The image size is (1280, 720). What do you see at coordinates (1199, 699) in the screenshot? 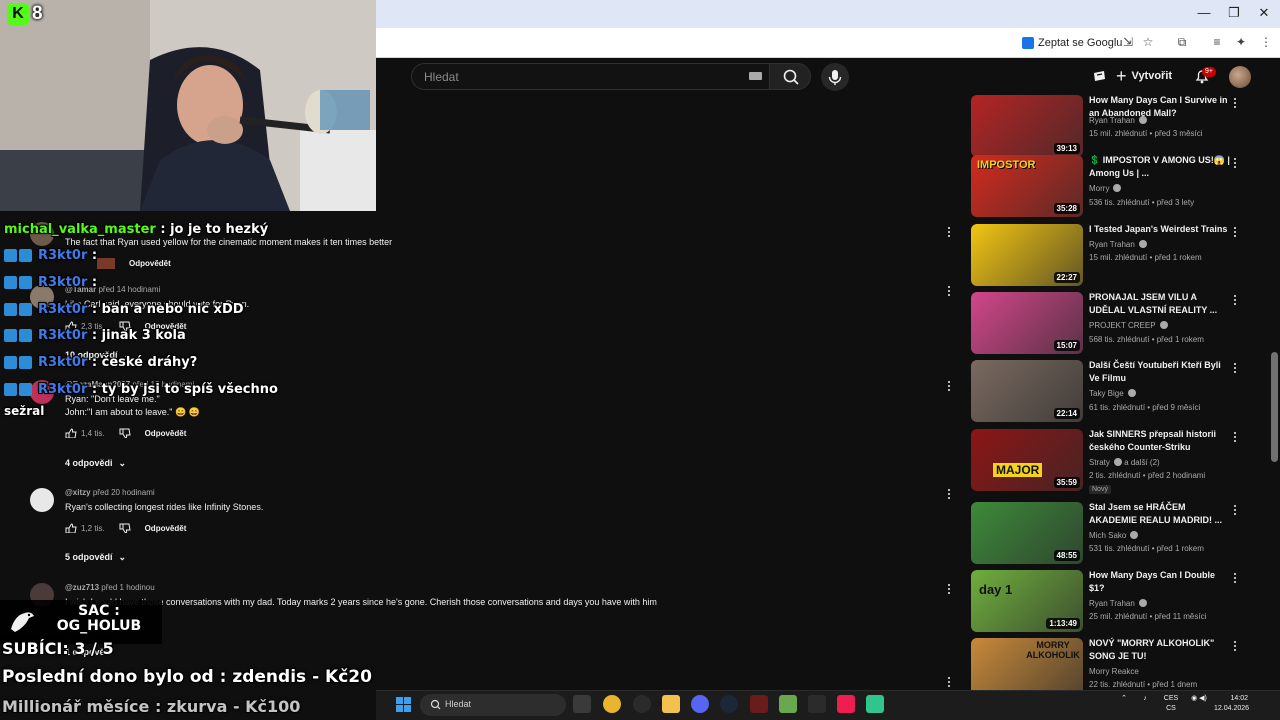
I see `network-volume-icons: ◉ ◀)` at bounding box center [1199, 699].